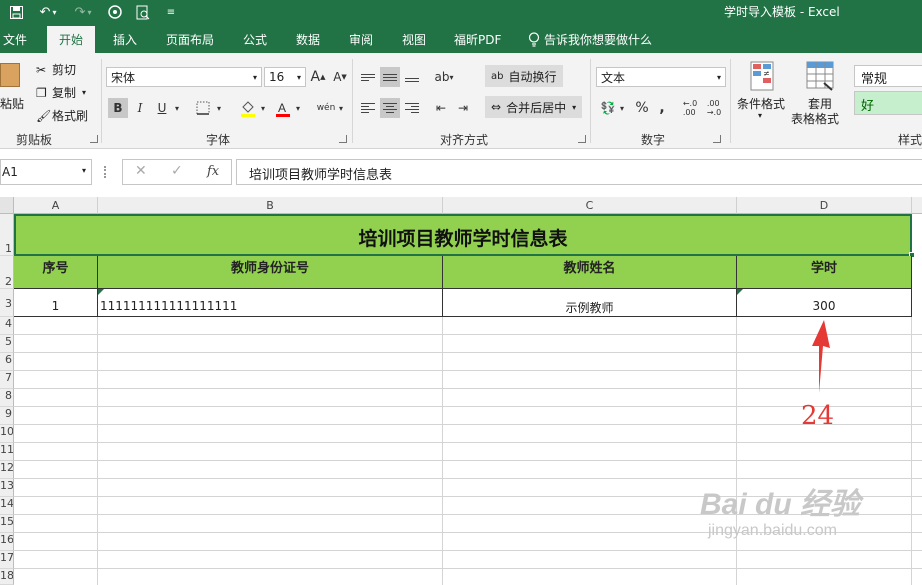 The image size is (922, 585). I want to click on save-icon, so click(16, 12).